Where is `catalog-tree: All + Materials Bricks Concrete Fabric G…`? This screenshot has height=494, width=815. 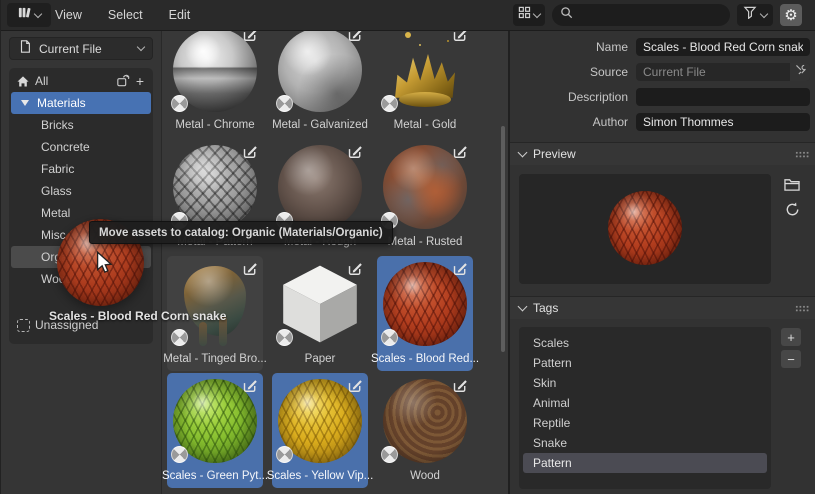 catalog-tree: All + Materials Bricks Concrete Fabric G… is located at coordinates (81, 206).